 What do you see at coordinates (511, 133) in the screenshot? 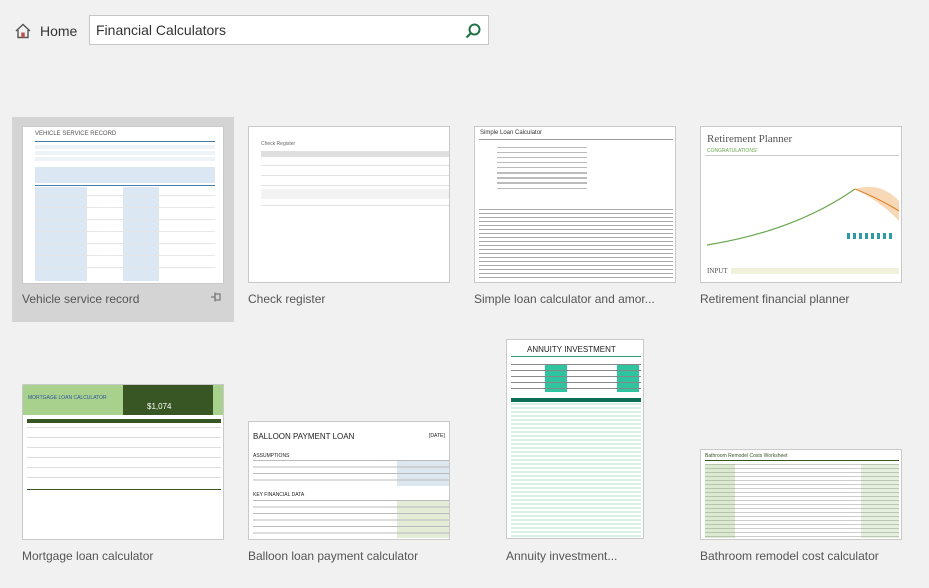
I see `thumbnail-heading: Simple Loan Calculator` at bounding box center [511, 133].